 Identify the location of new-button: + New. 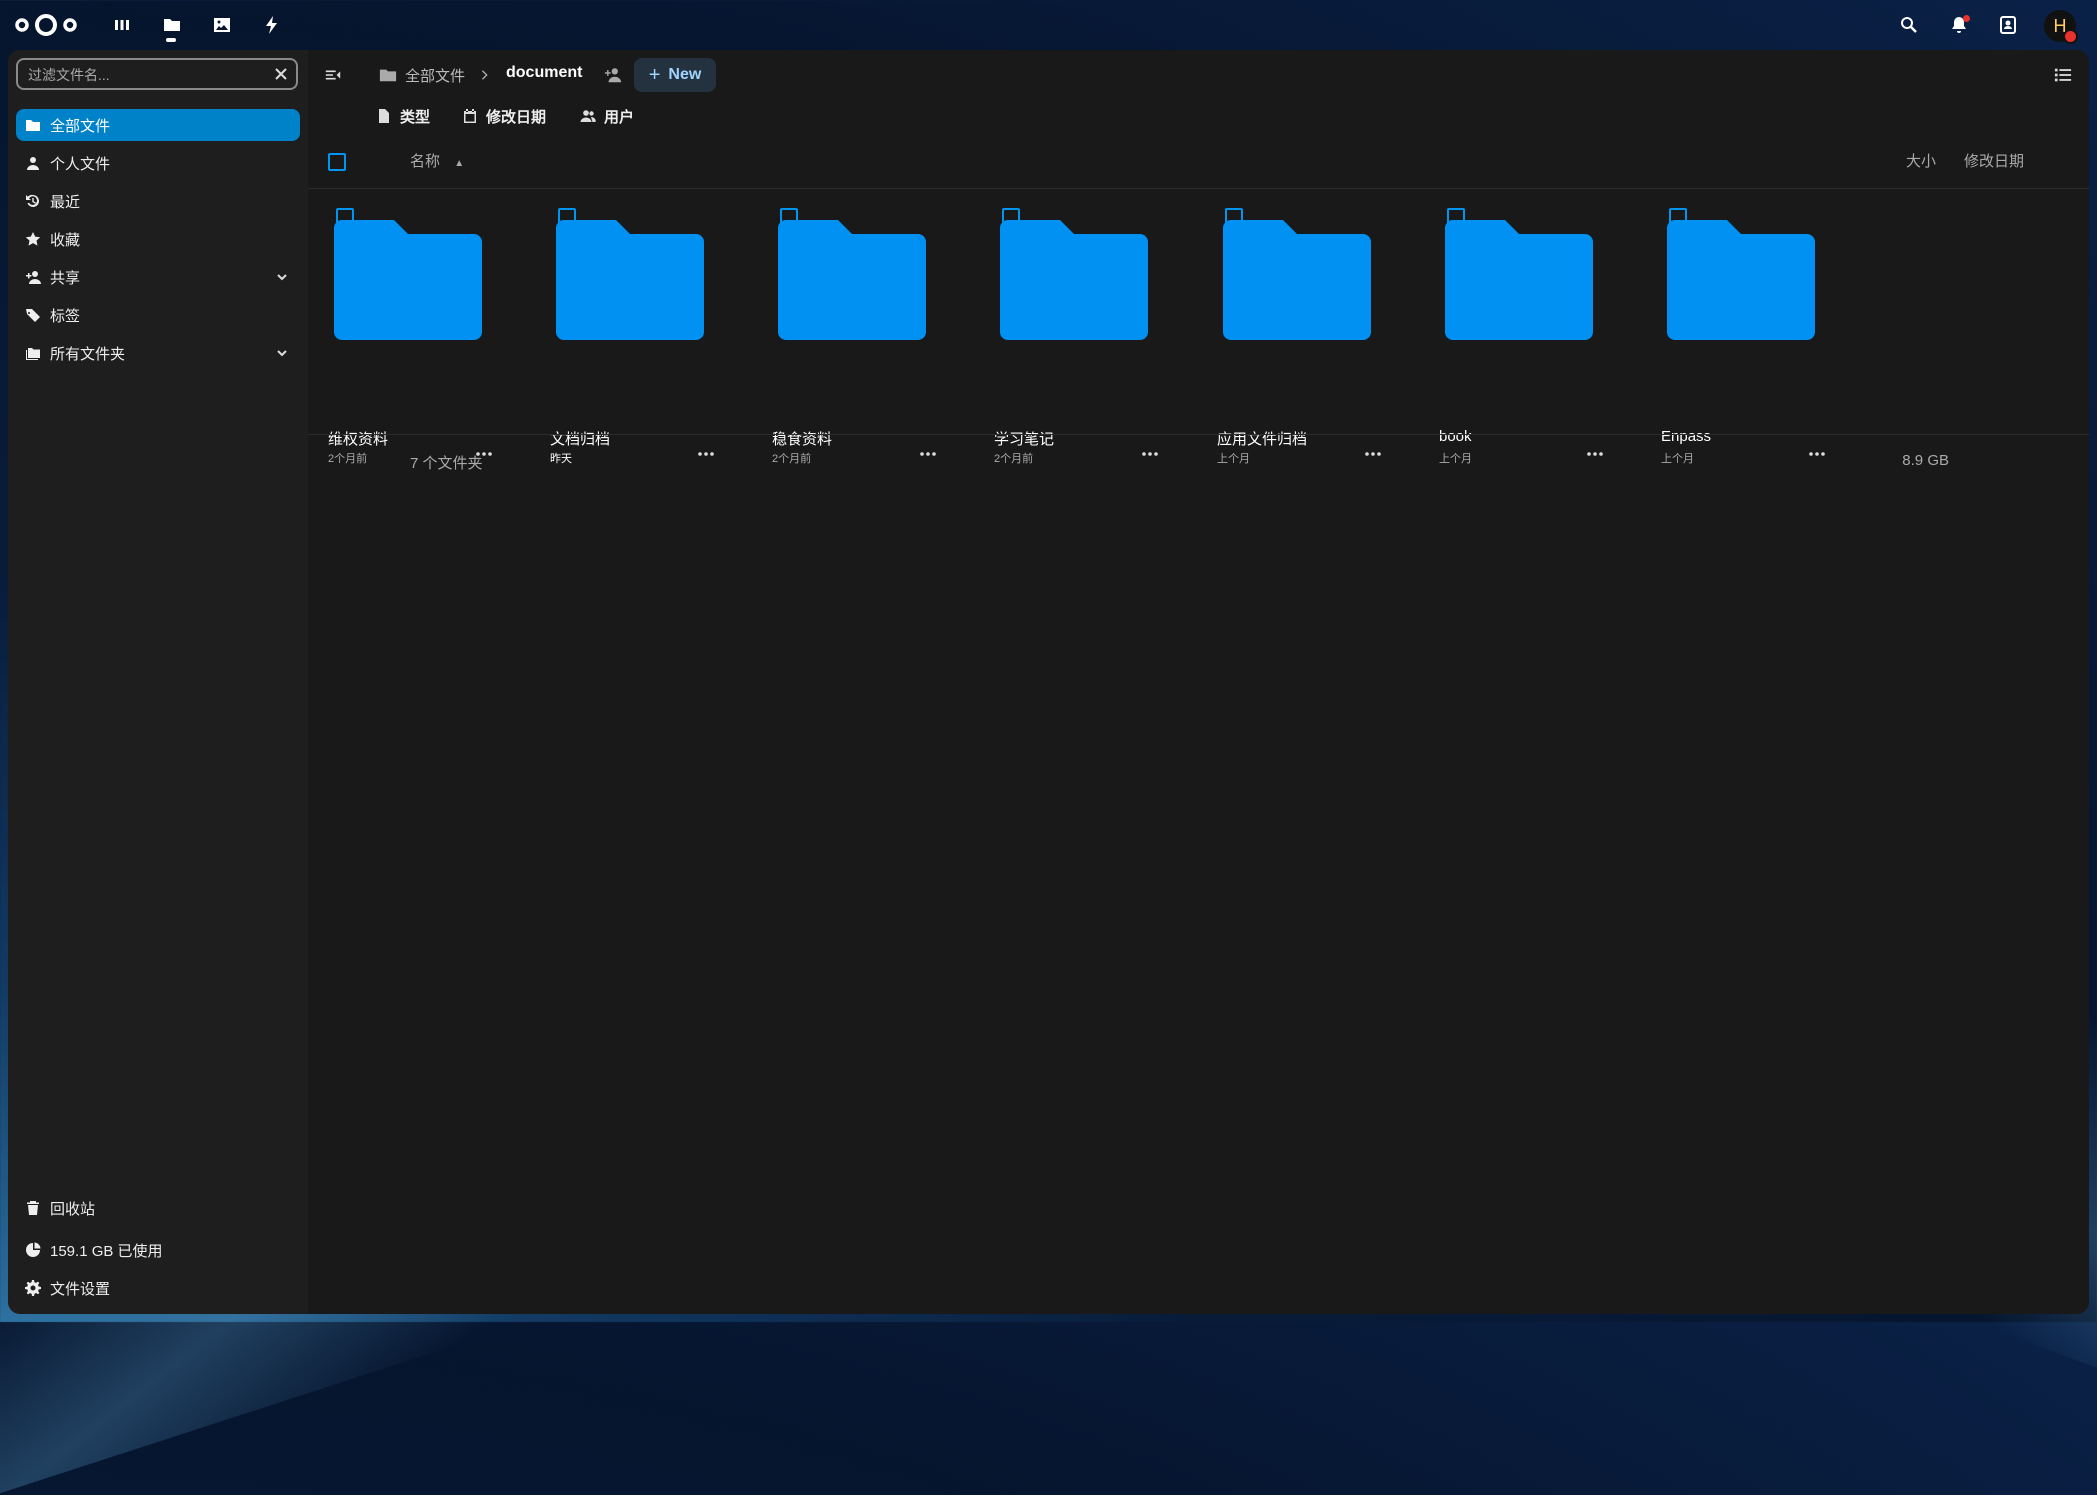
(675, 75).